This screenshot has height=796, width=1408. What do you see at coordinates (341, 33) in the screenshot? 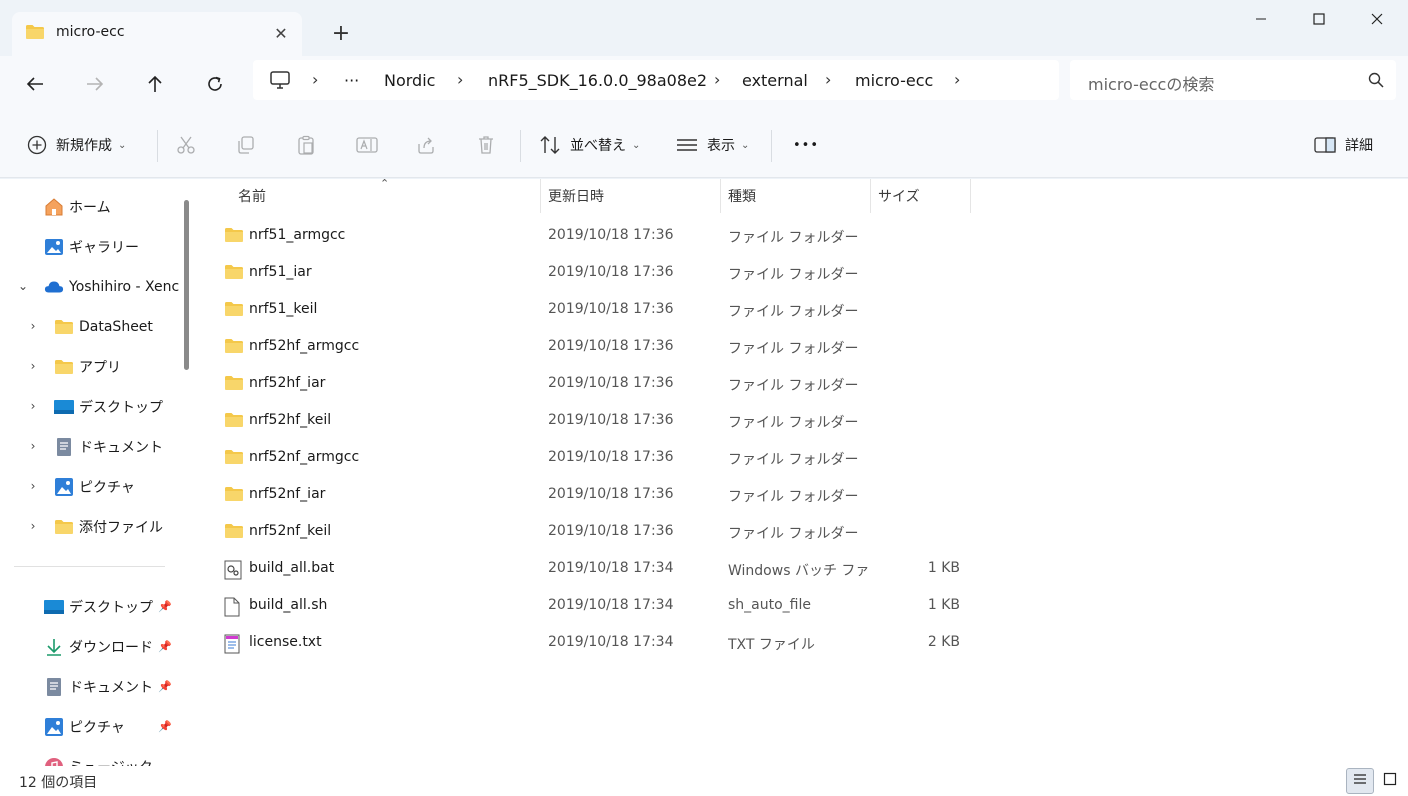
I see `new-tab-button: +` at bounding box center [341, 33].